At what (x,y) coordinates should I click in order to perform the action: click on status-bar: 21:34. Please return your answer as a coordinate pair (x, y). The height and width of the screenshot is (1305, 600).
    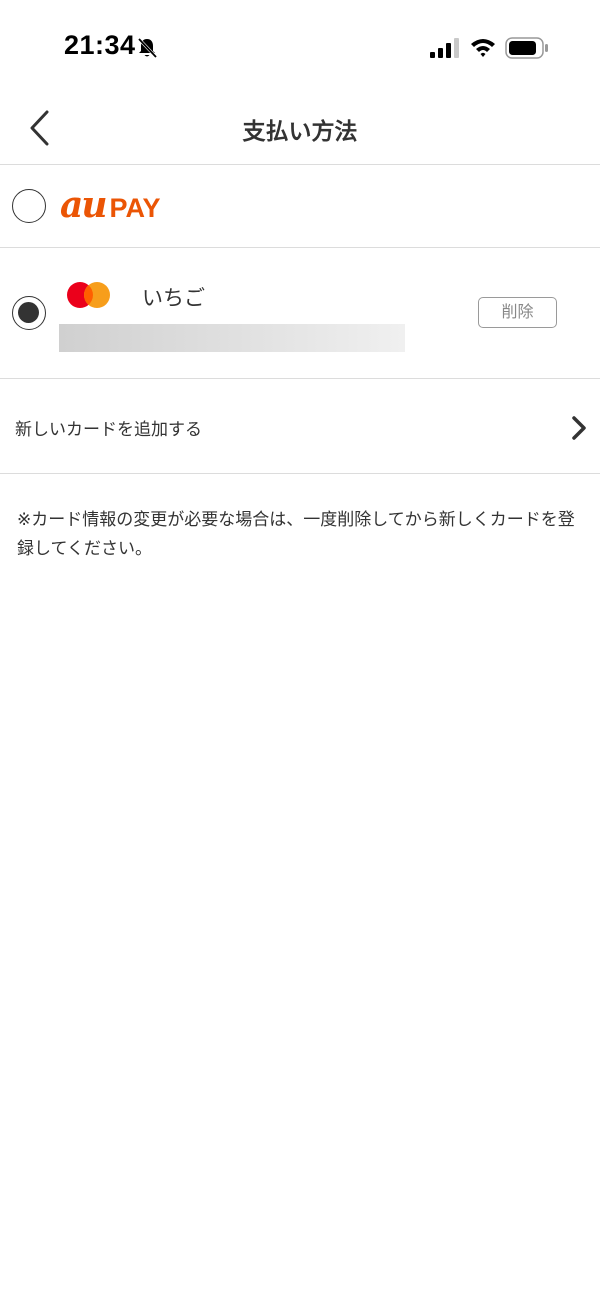
    Looking at the image, I should click on (300, 48).